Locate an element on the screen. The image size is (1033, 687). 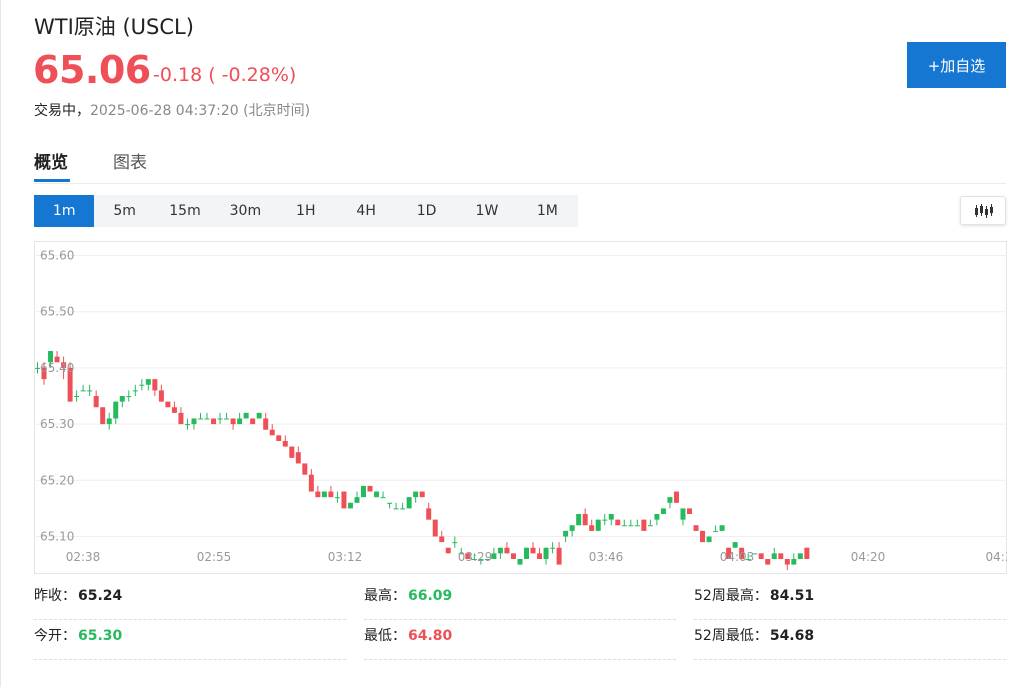
tab-overview: 概览 is located at coordinates (51, 160).